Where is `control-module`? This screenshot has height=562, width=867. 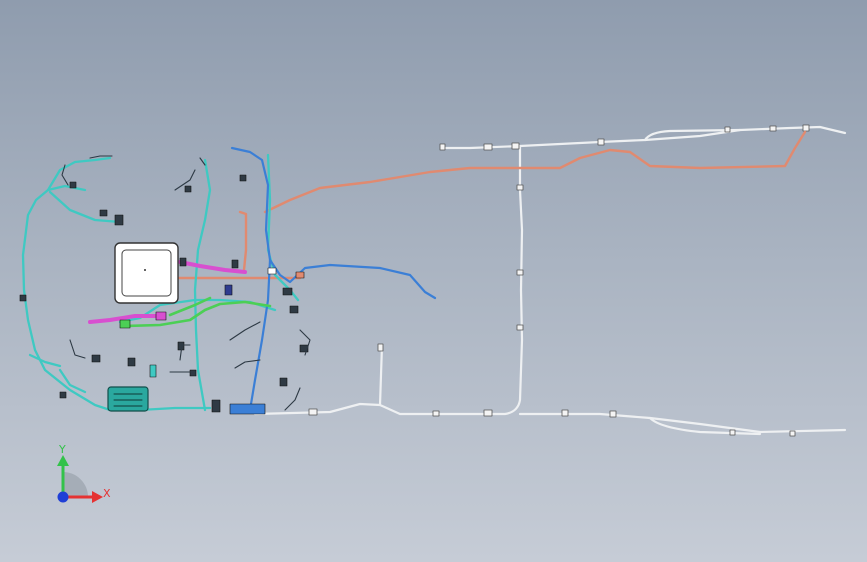 control-module is located at coordinates (146, 273).